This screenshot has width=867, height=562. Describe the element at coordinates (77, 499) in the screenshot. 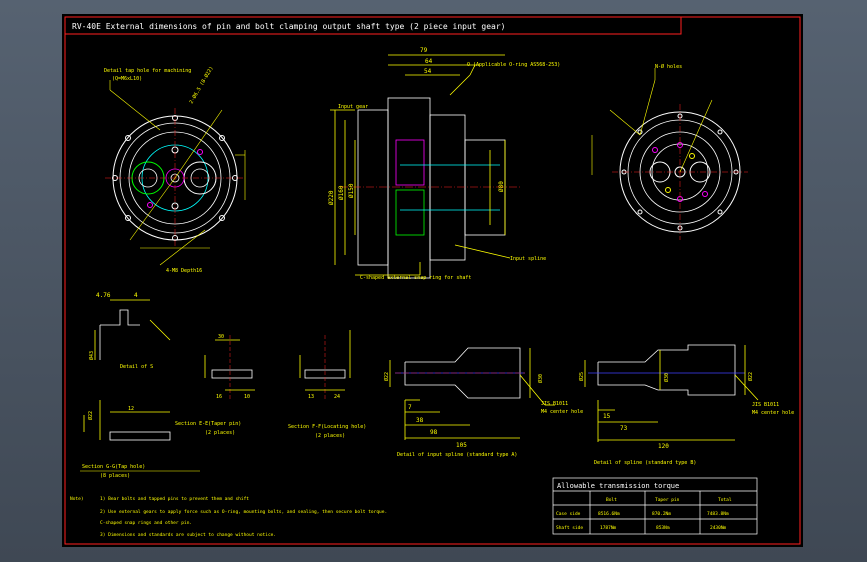

I see `notes-label: Note)` at that location.